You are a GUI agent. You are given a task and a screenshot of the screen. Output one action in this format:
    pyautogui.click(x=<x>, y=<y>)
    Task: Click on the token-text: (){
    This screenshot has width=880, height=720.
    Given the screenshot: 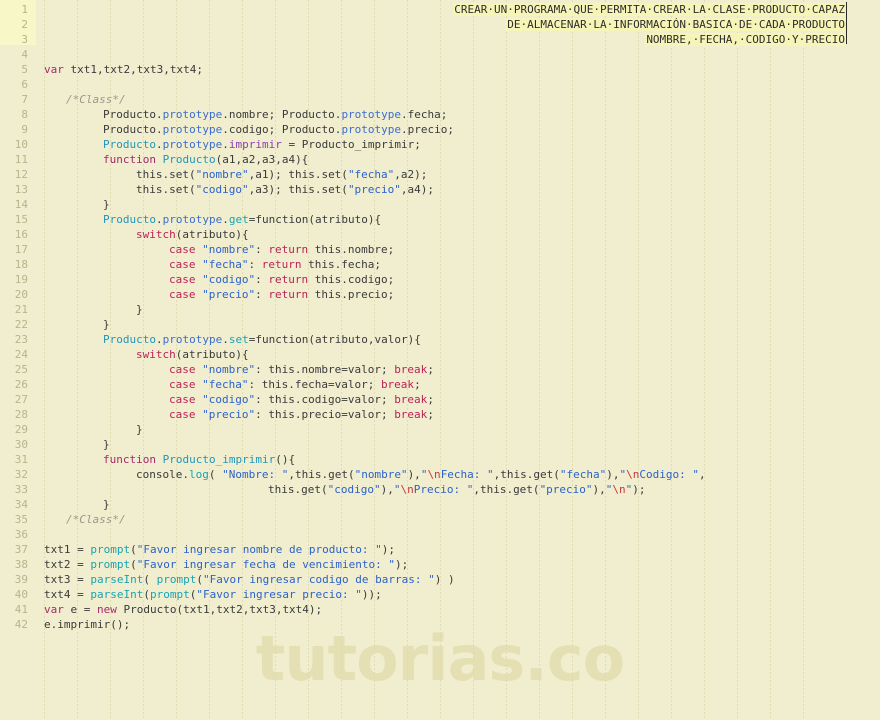 What is the action you would take?
    pyautogui.click(x=285, y=459)
    